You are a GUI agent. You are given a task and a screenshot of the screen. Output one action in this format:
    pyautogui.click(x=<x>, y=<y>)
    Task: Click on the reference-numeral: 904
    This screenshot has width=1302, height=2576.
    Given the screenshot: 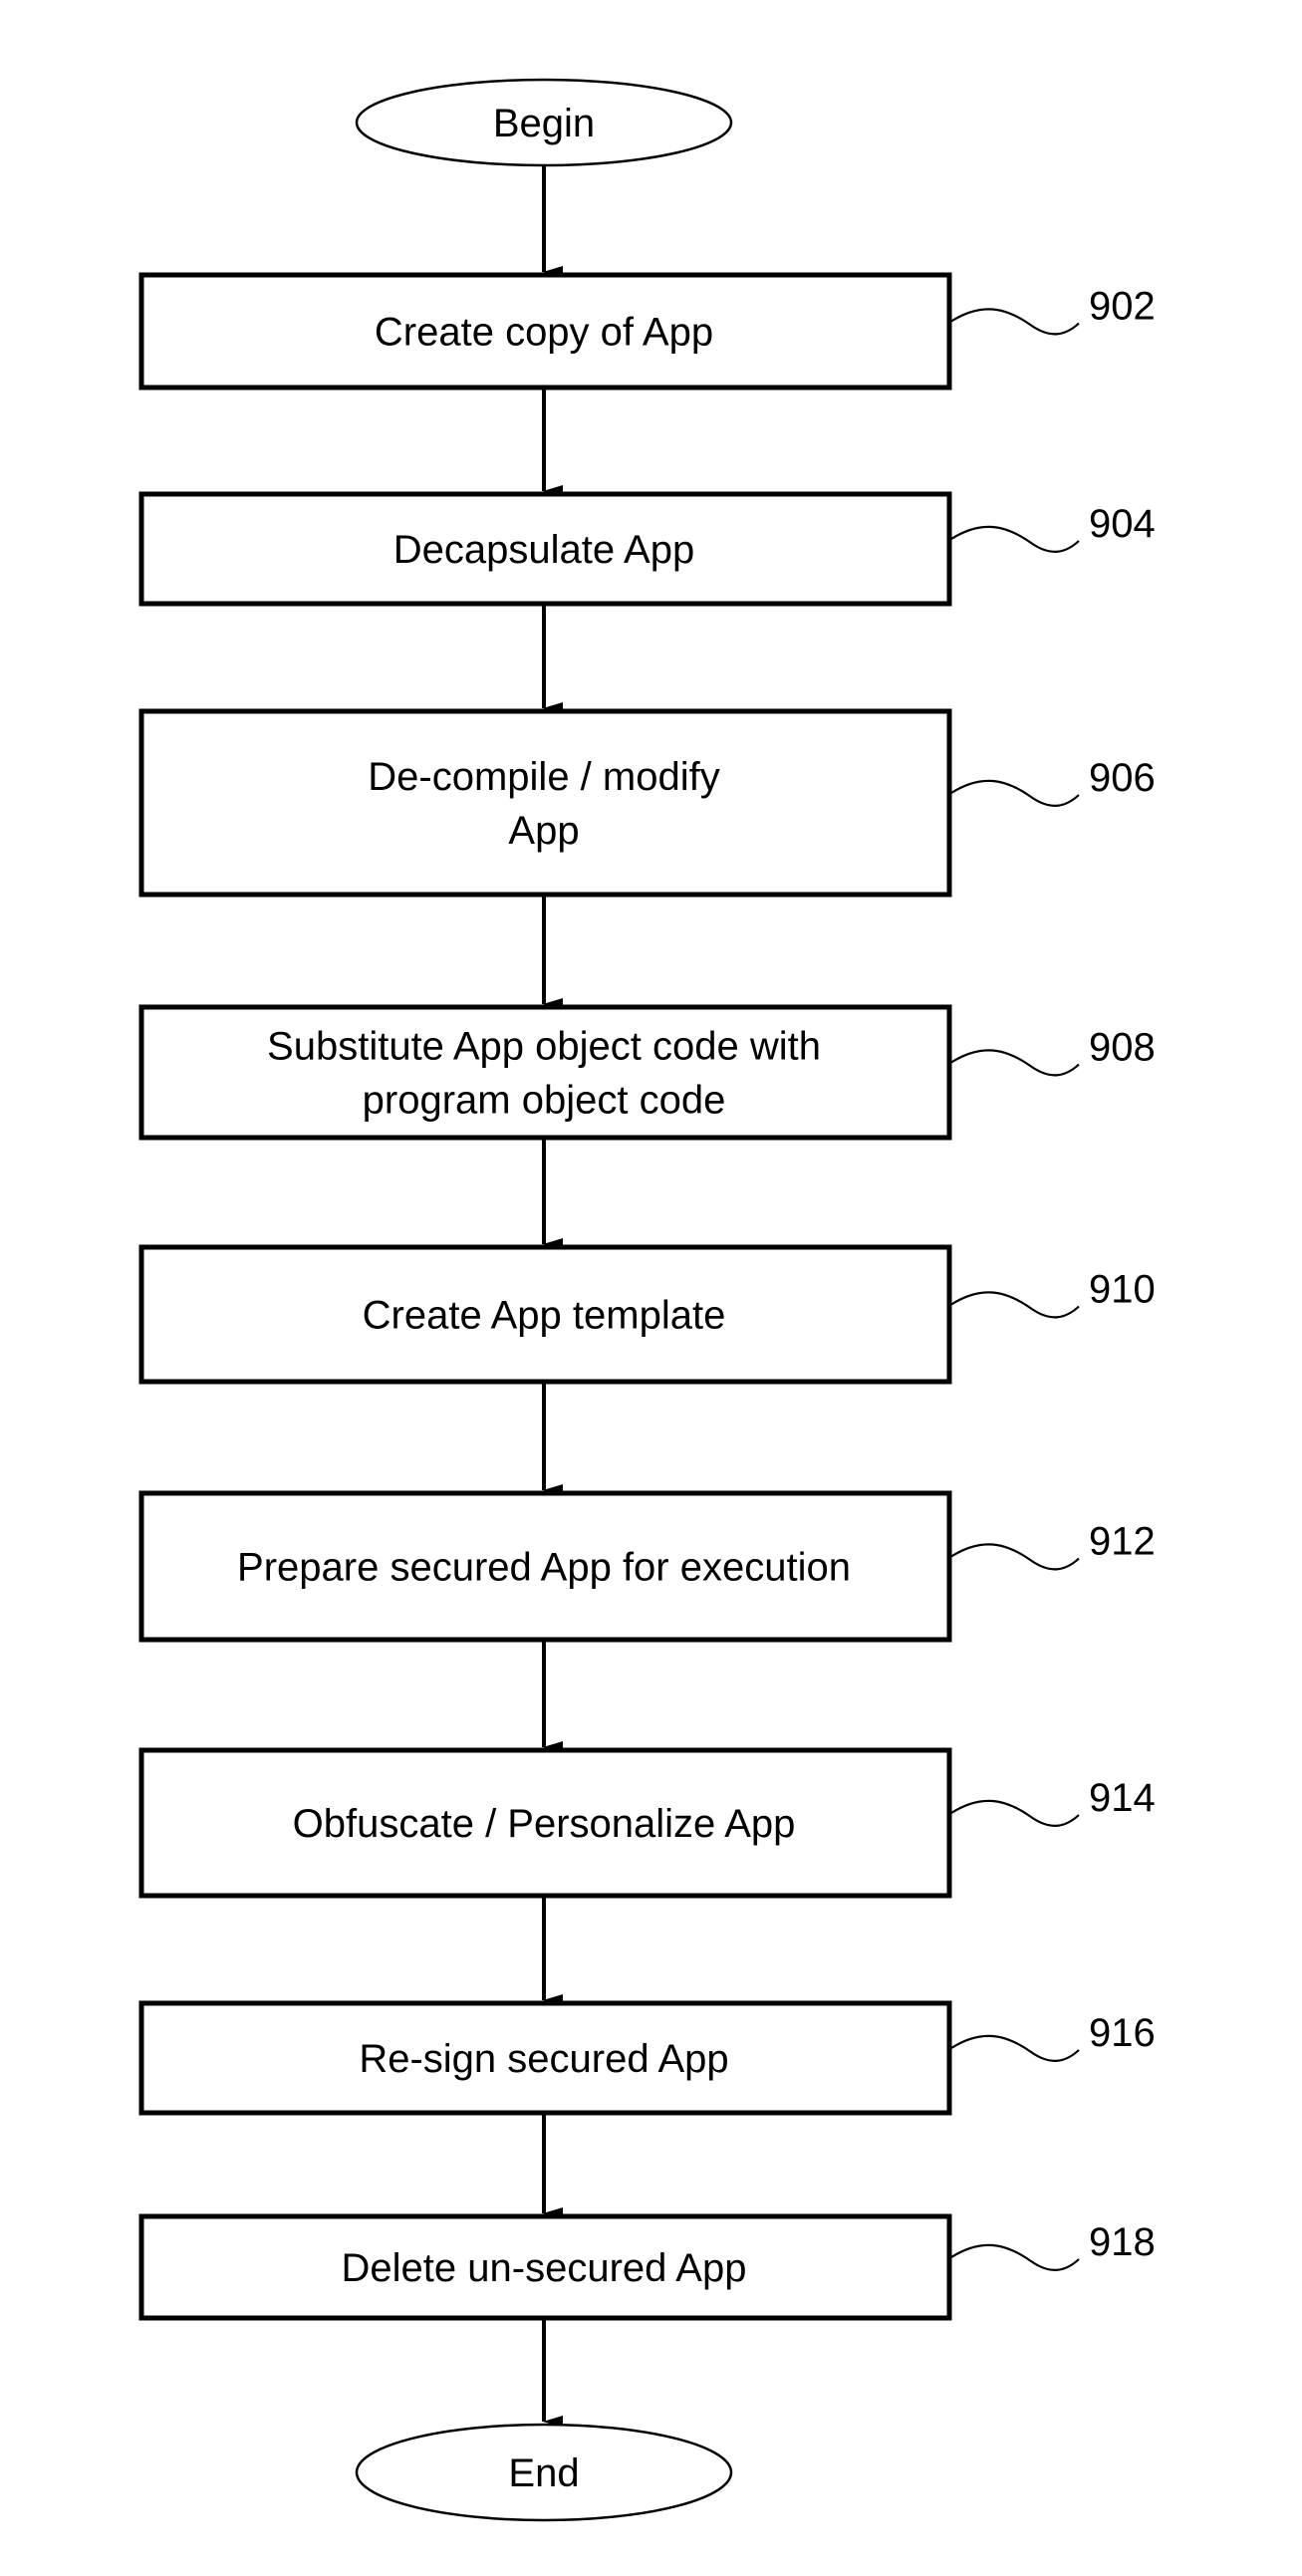 What is the action you would take?
    pyautogui.click(x=1122, y=524)
    